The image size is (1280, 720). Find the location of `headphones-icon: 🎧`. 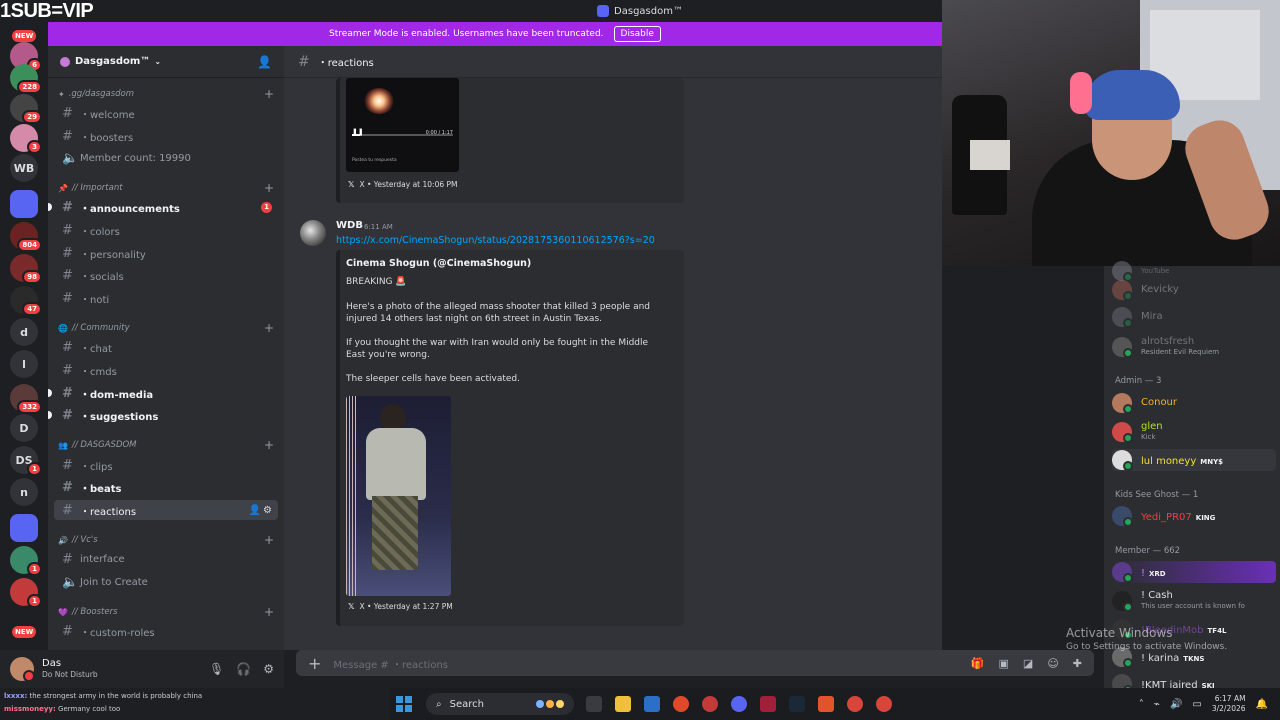

headphones-icon: 🎧 is located at coordinates (243, 669).